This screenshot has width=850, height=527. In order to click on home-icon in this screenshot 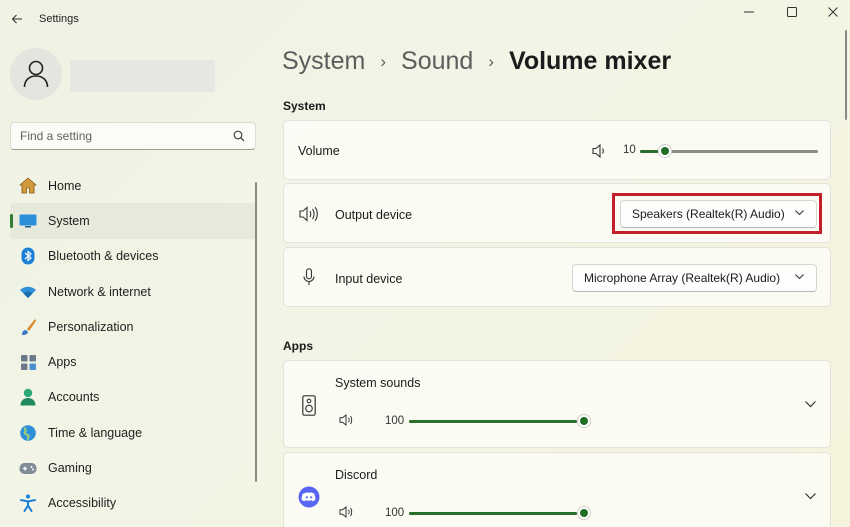, I will do `click(28, 186)`.